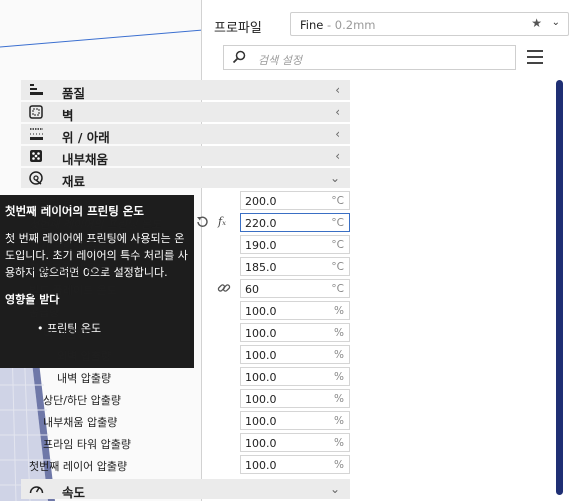  I want to click on setting-row-infill-flow: 내부채움 압출량 100.0%, so click(185, 421).